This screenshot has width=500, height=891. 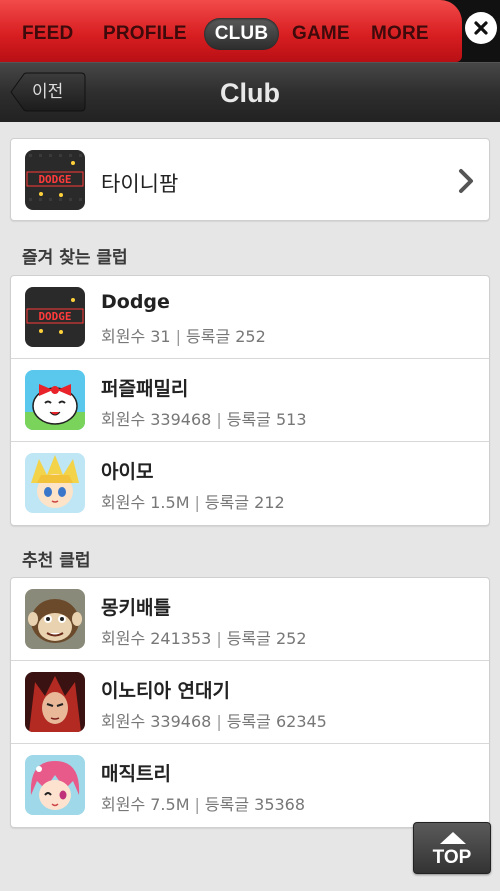 I want to click on club-stats: 회원수 1.5M | 등록글 212, so click(x=193, y=501).